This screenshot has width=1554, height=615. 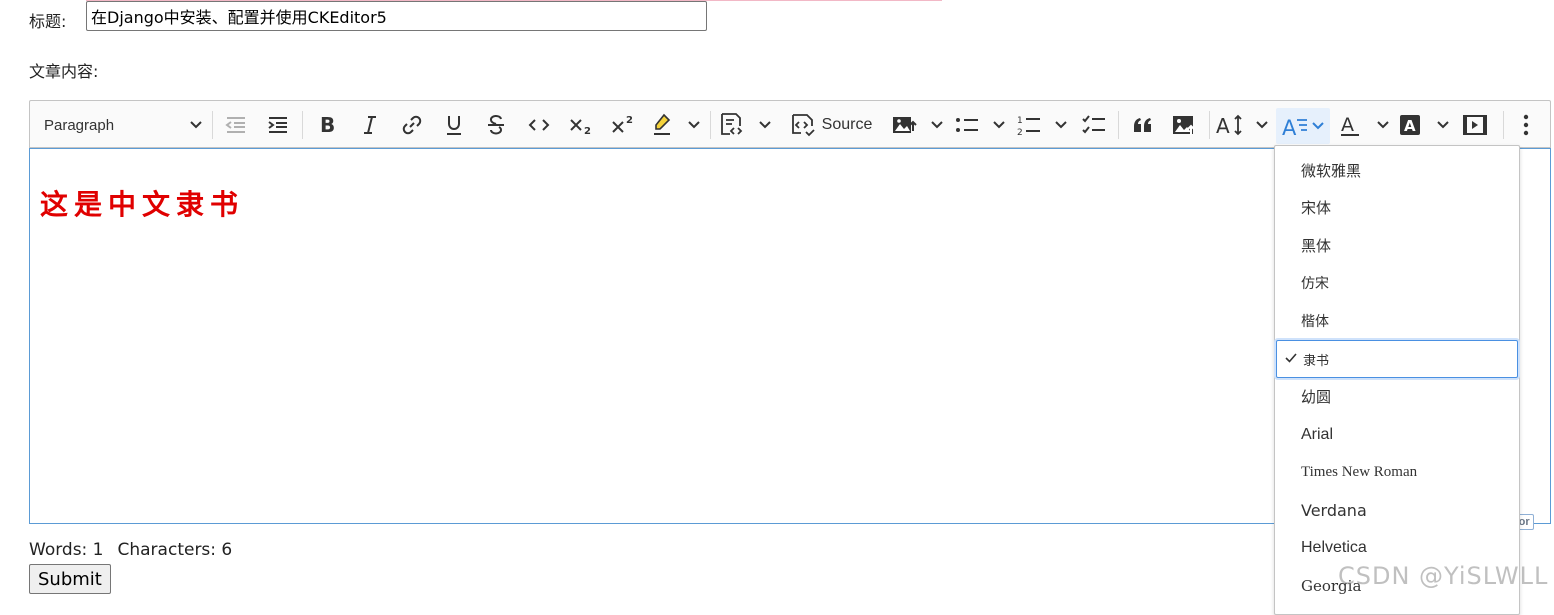 I want to click on font-family-icon: A, so click(x=1294, y=127).